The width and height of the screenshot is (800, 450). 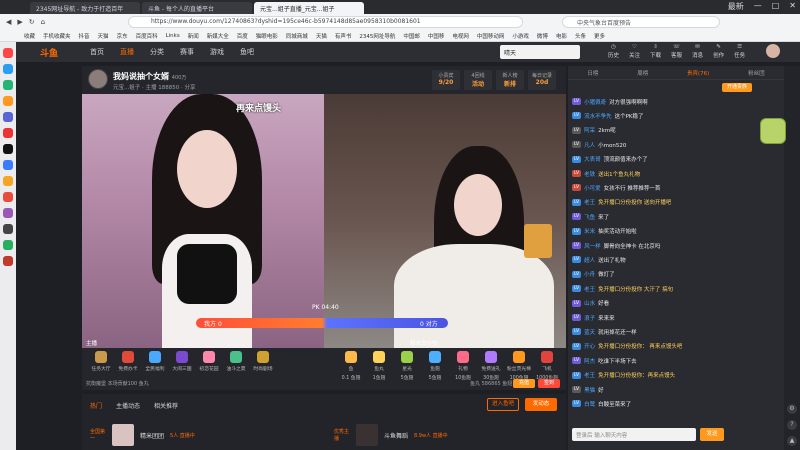 I want to click on chat-username: 小猪佩奇, so click(x=595, y=102).